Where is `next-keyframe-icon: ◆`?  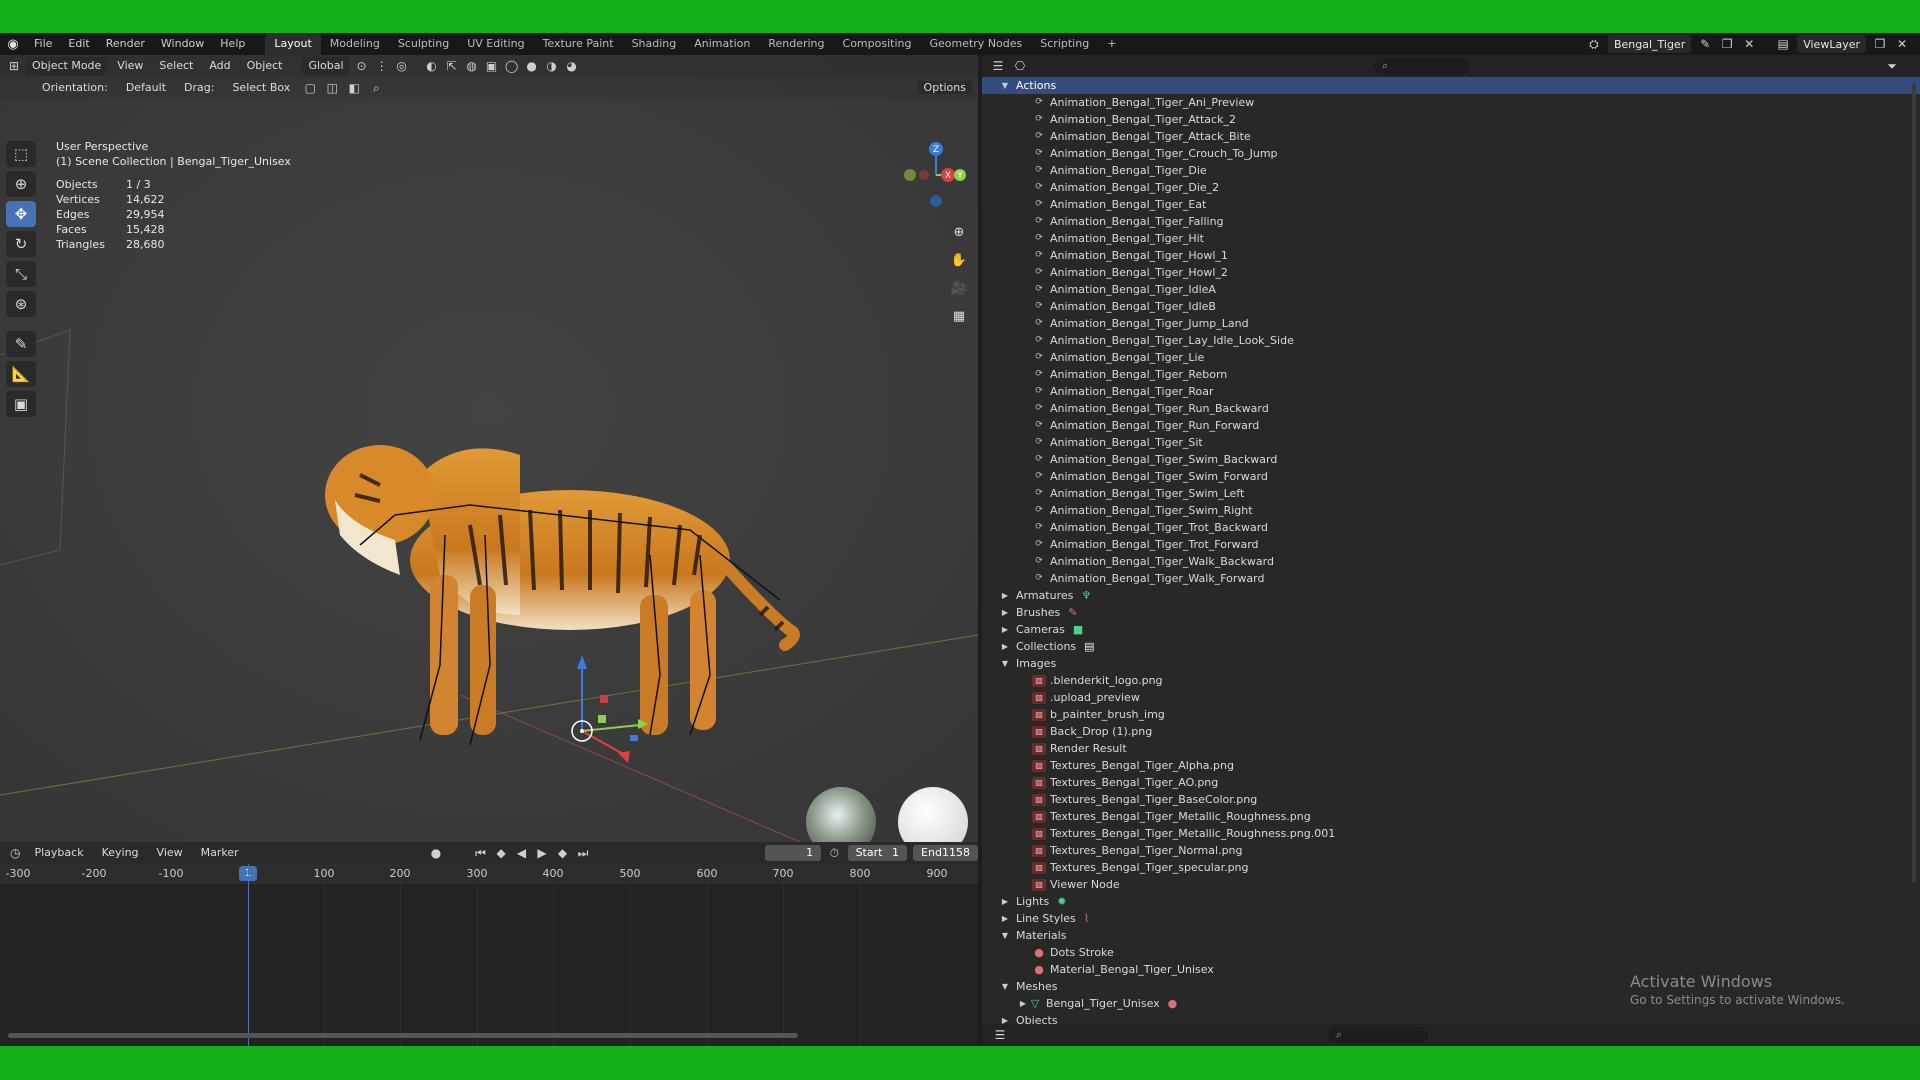
next-keyframe-icon: ◆ is located at coordinates (562, 853).